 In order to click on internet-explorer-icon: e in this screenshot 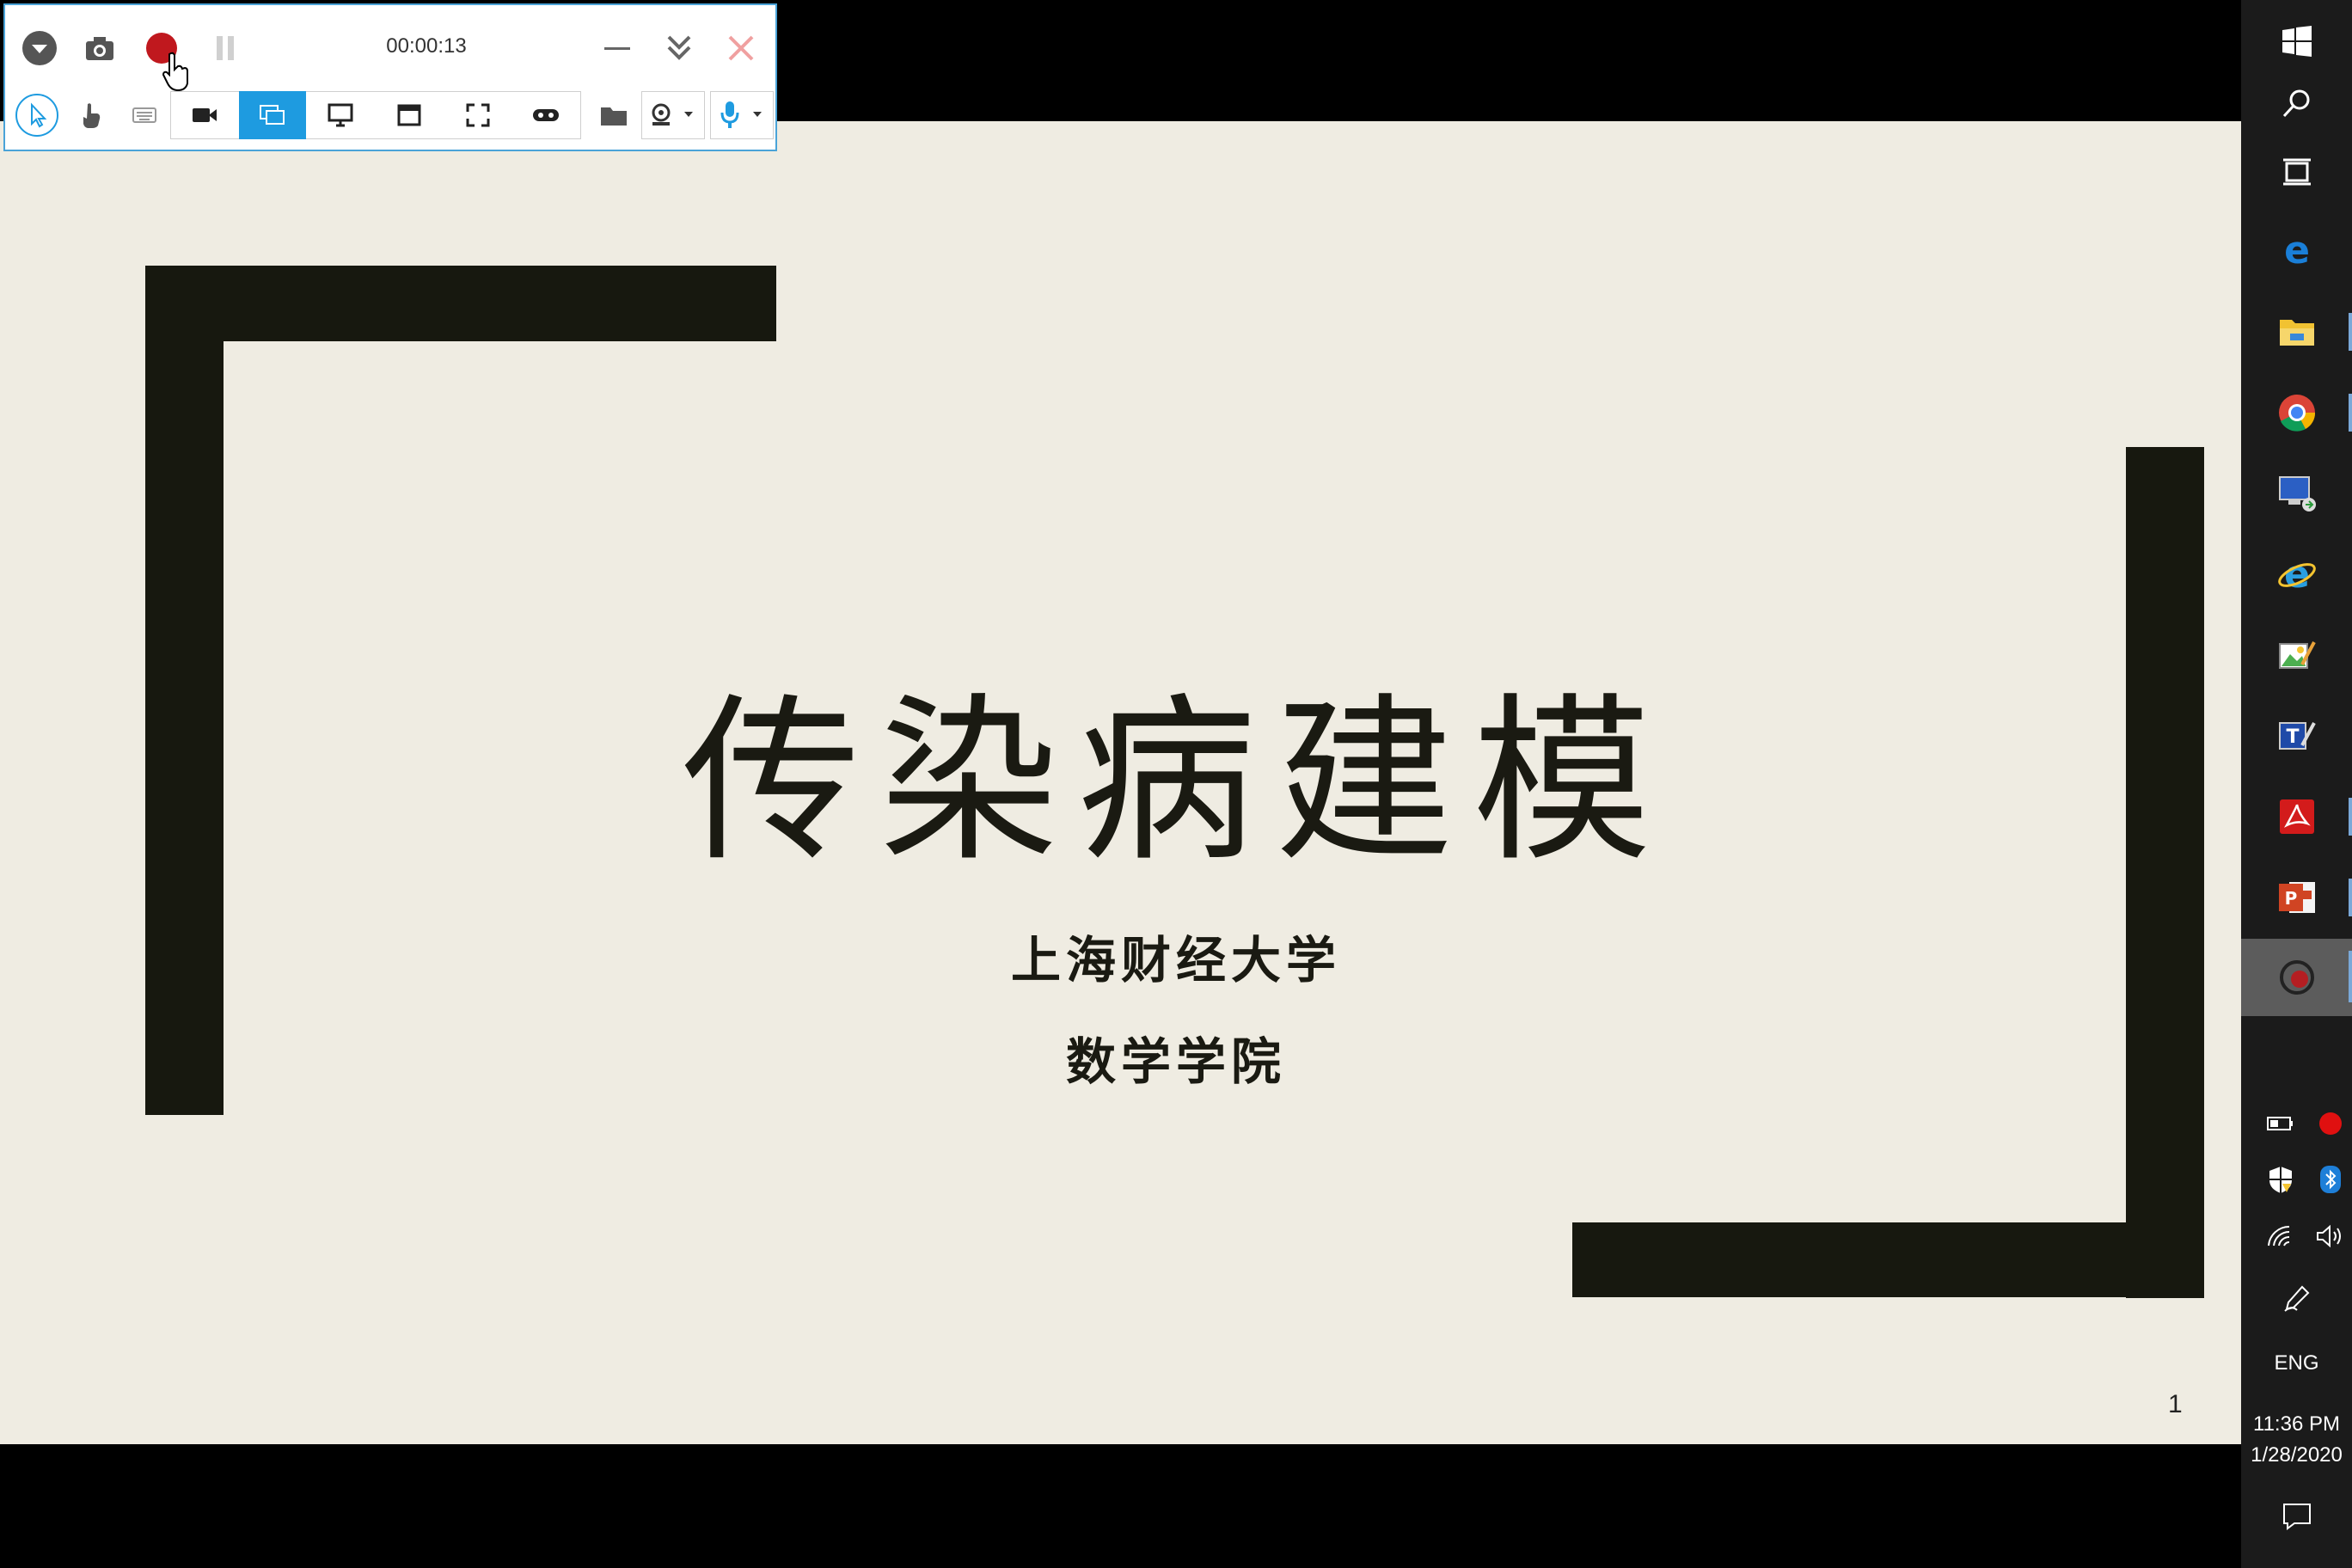, I will do `click(2296, 574)`.